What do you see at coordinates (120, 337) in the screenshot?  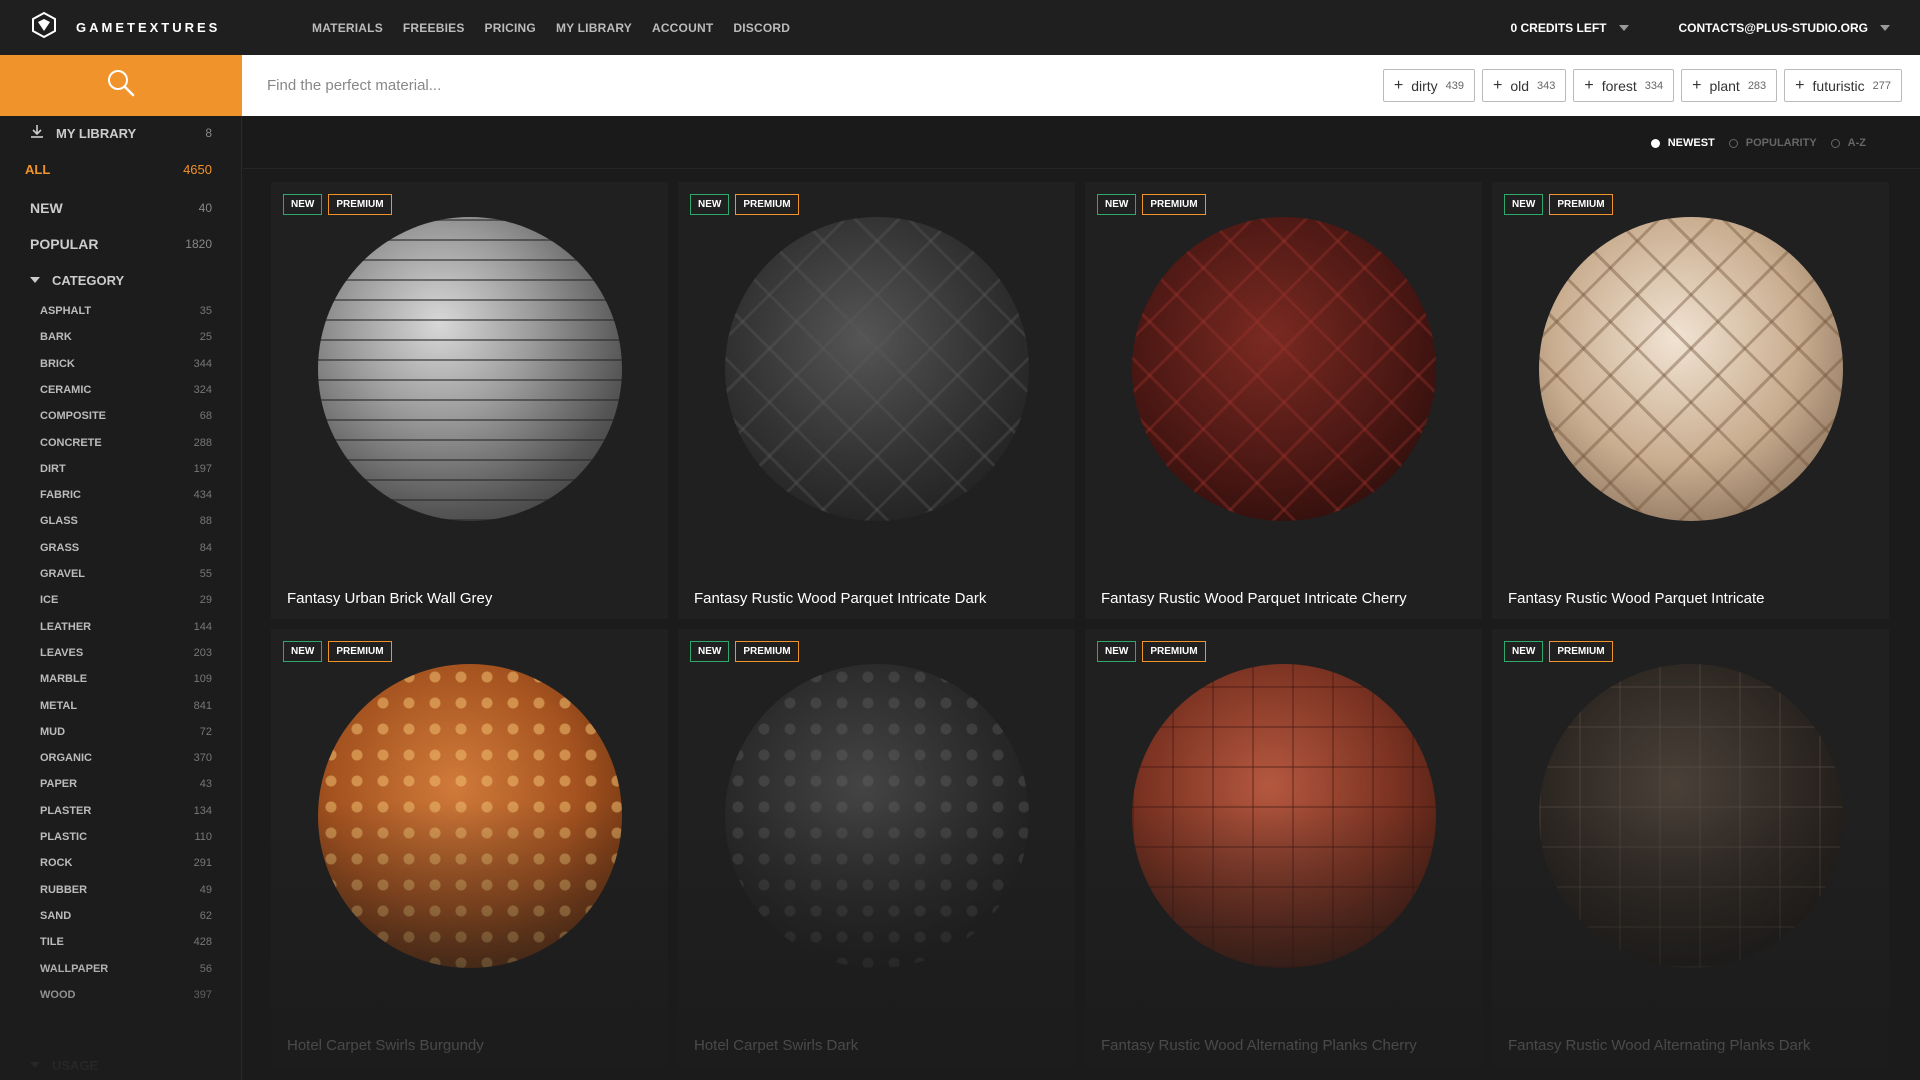 I see `category-item-bark: BARK 25` at bounding box center [120, 337].